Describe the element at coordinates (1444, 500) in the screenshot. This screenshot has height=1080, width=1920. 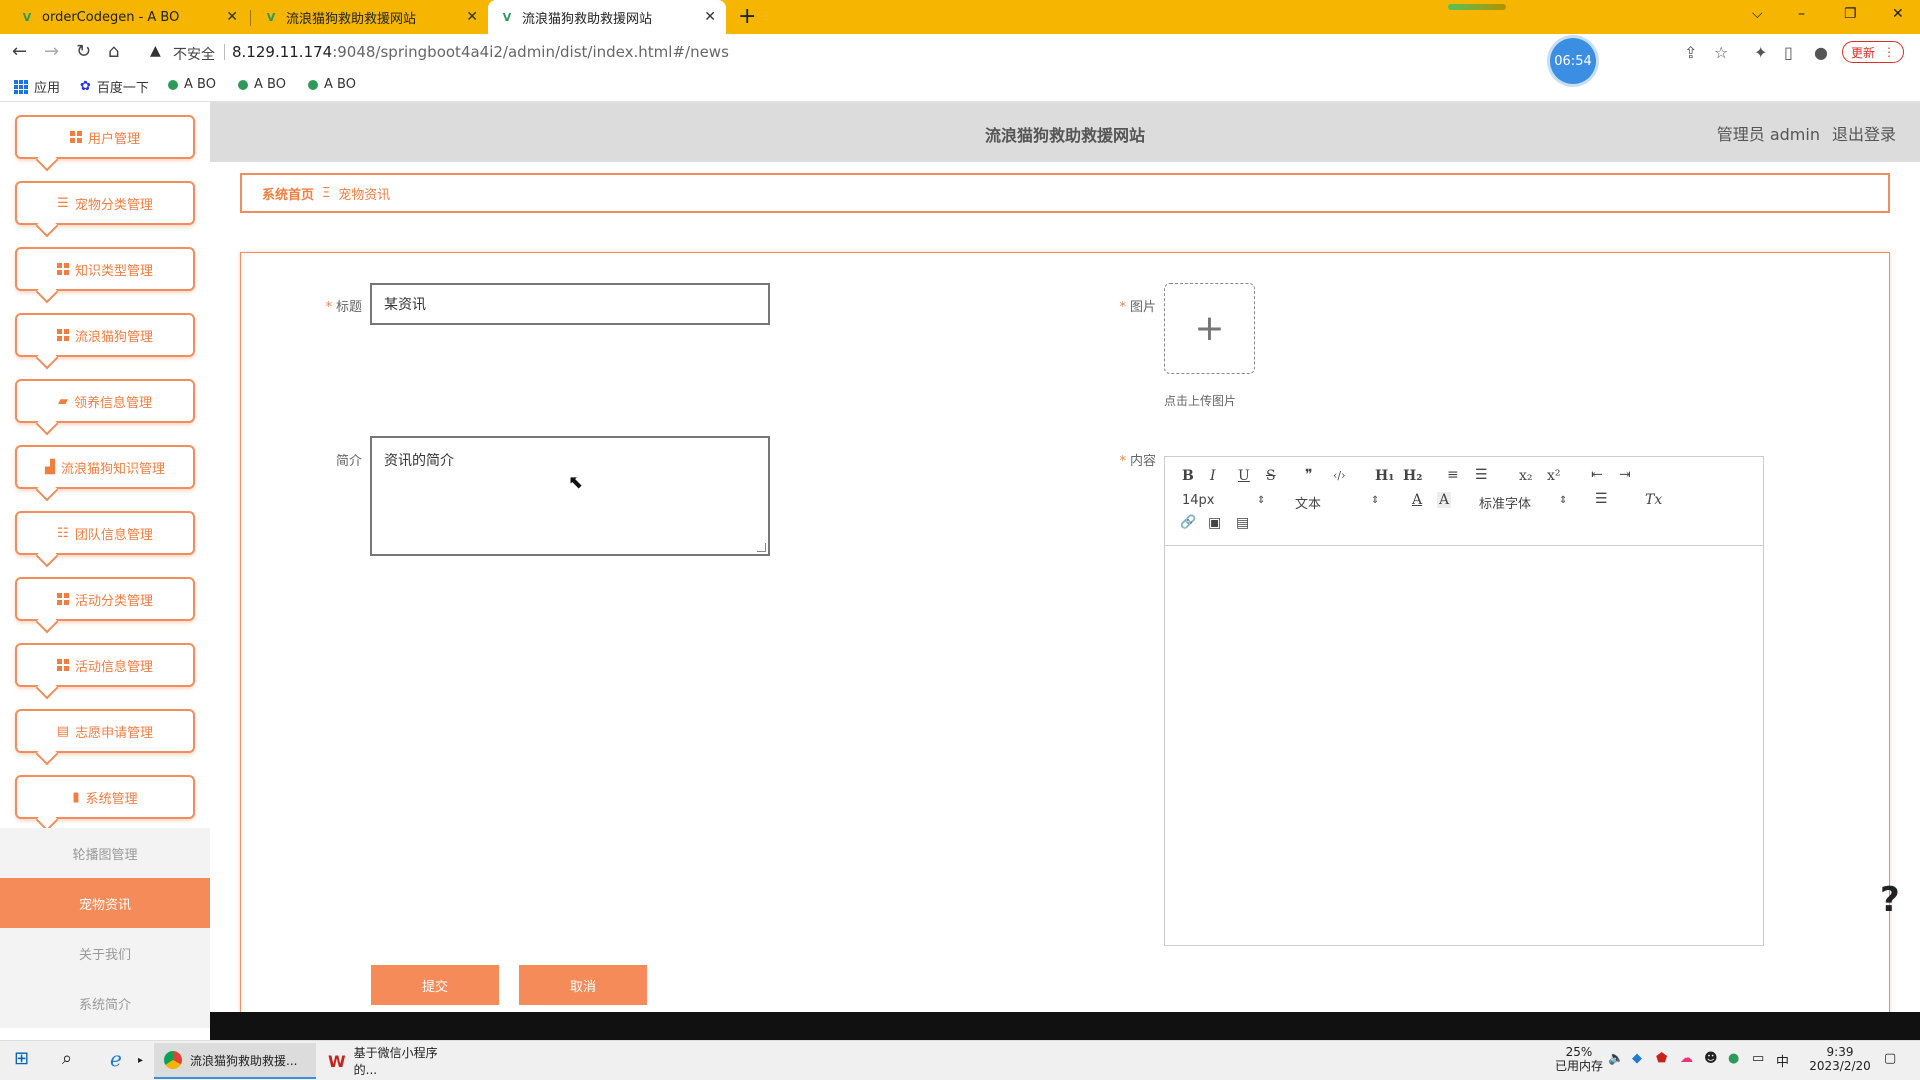
I see `background-color-button: A` at that location.